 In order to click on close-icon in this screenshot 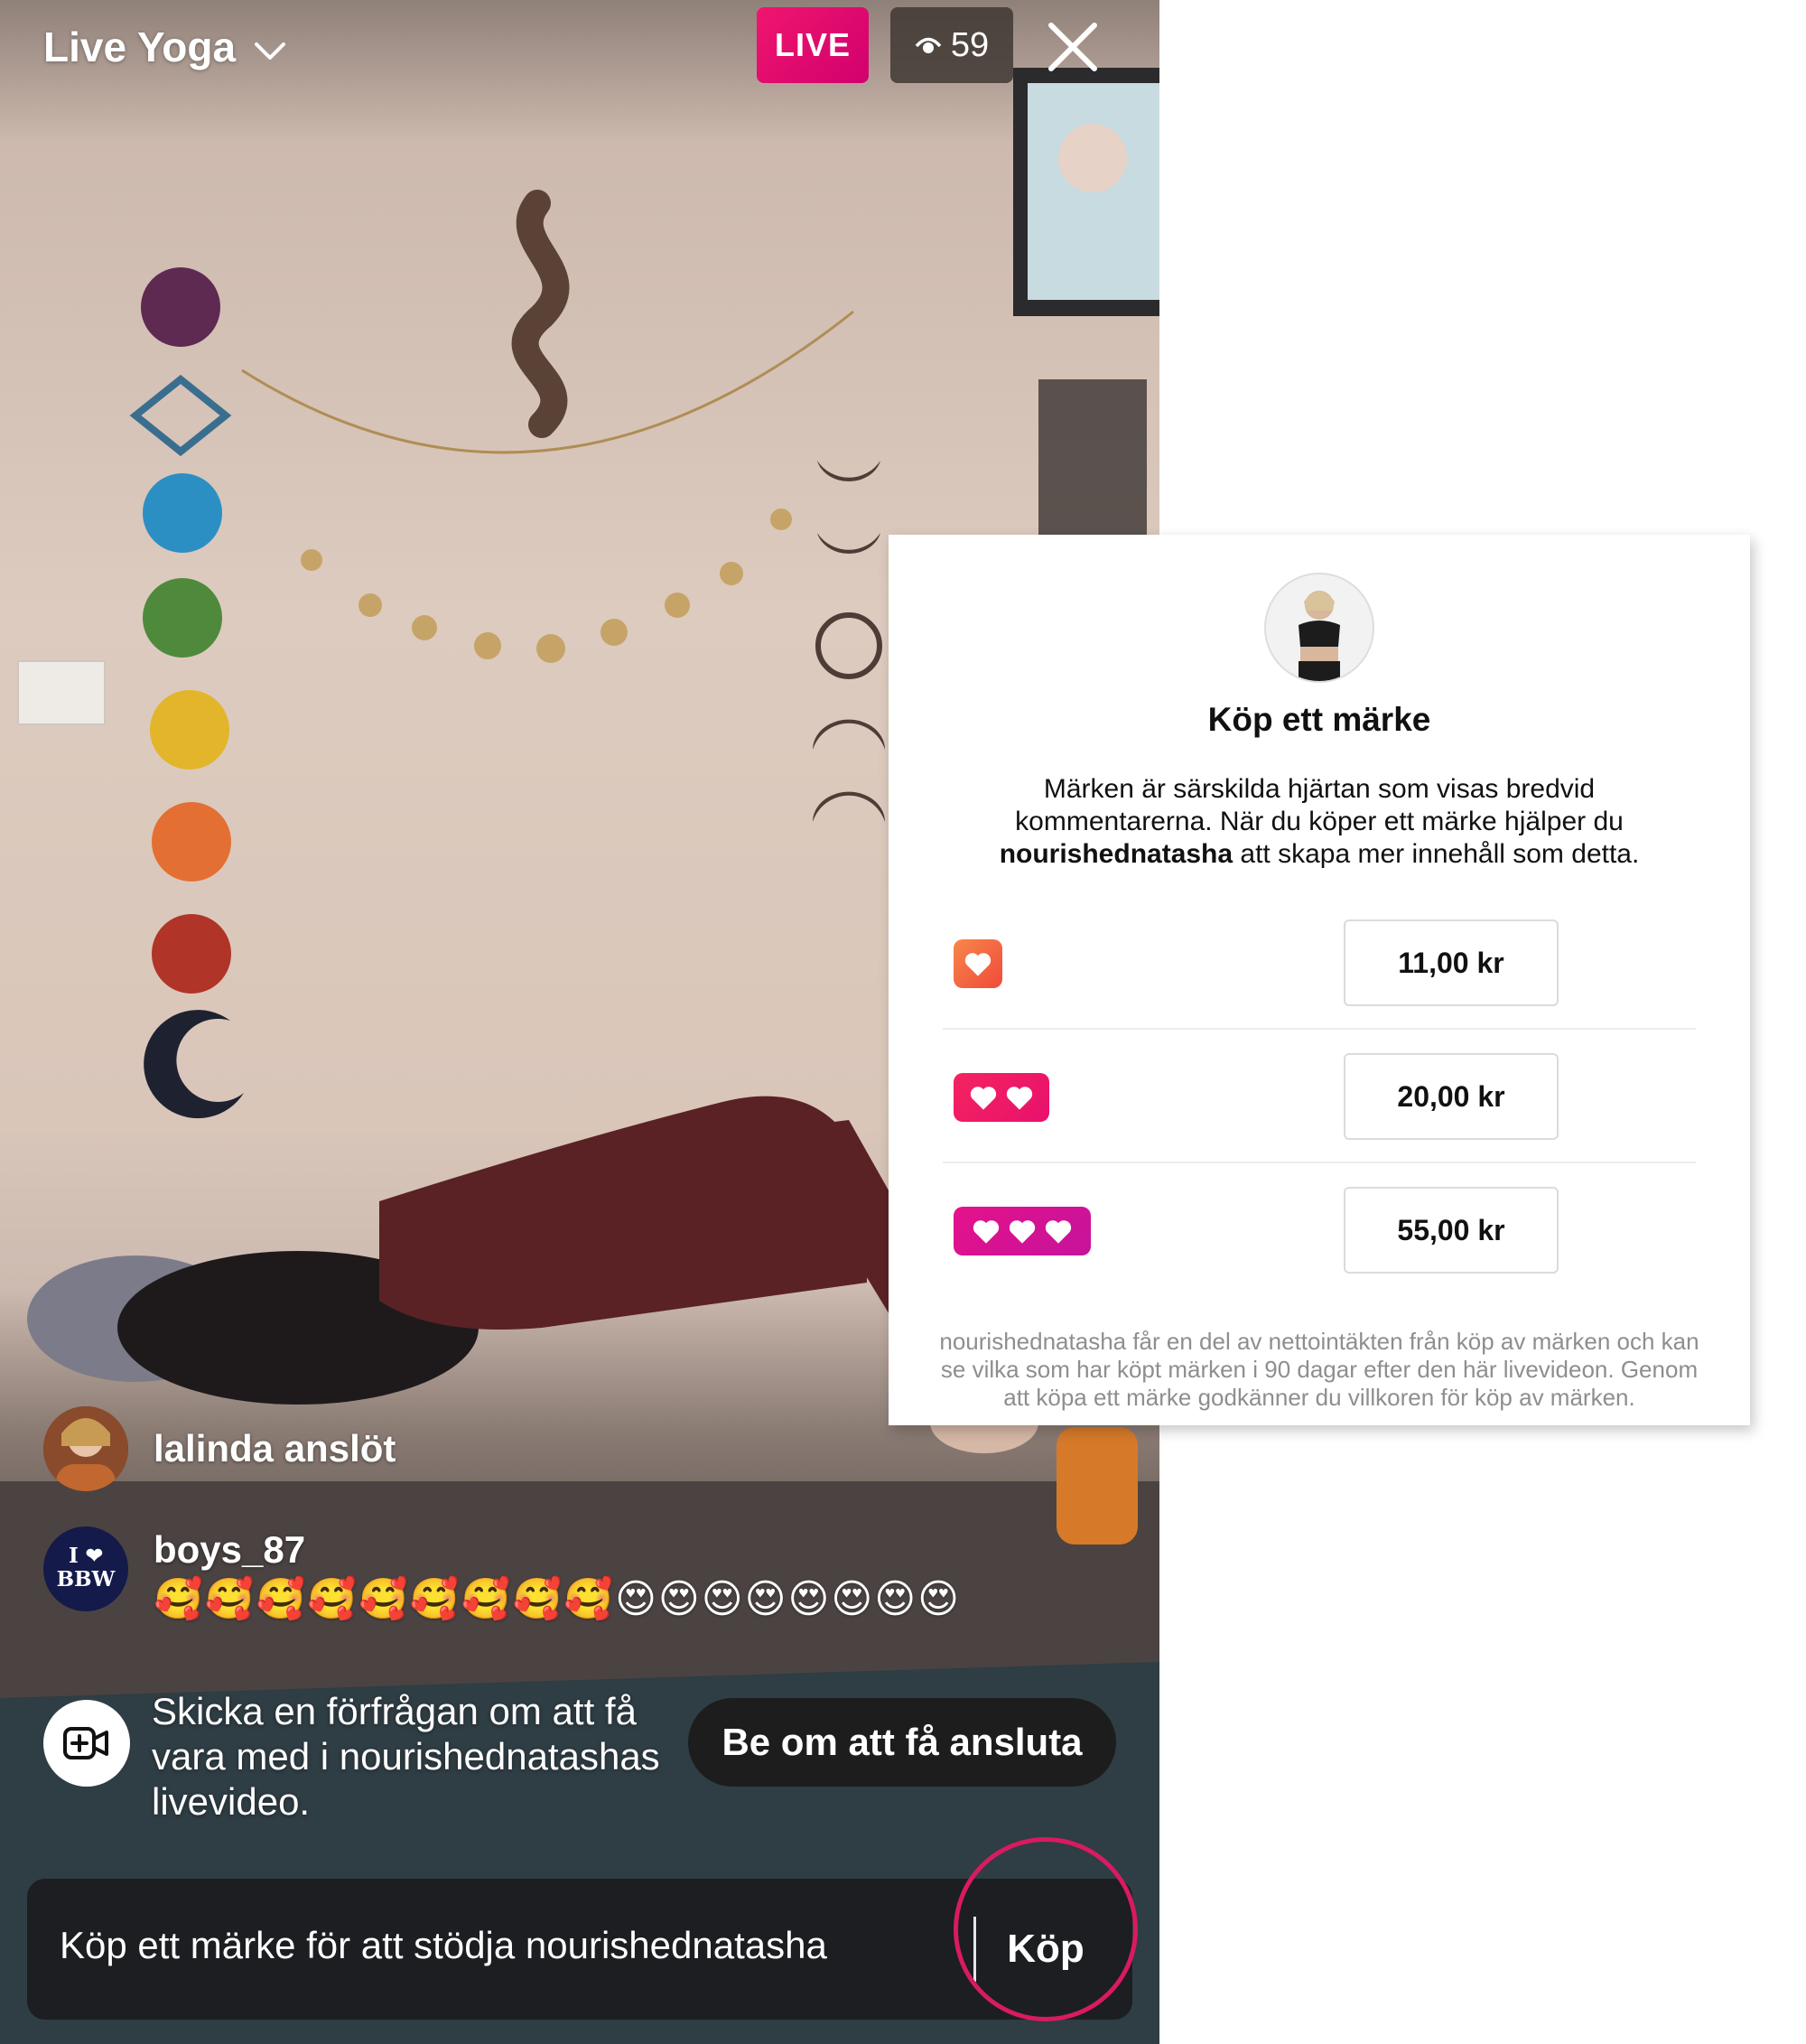, I will do `click(1073, 47)`.